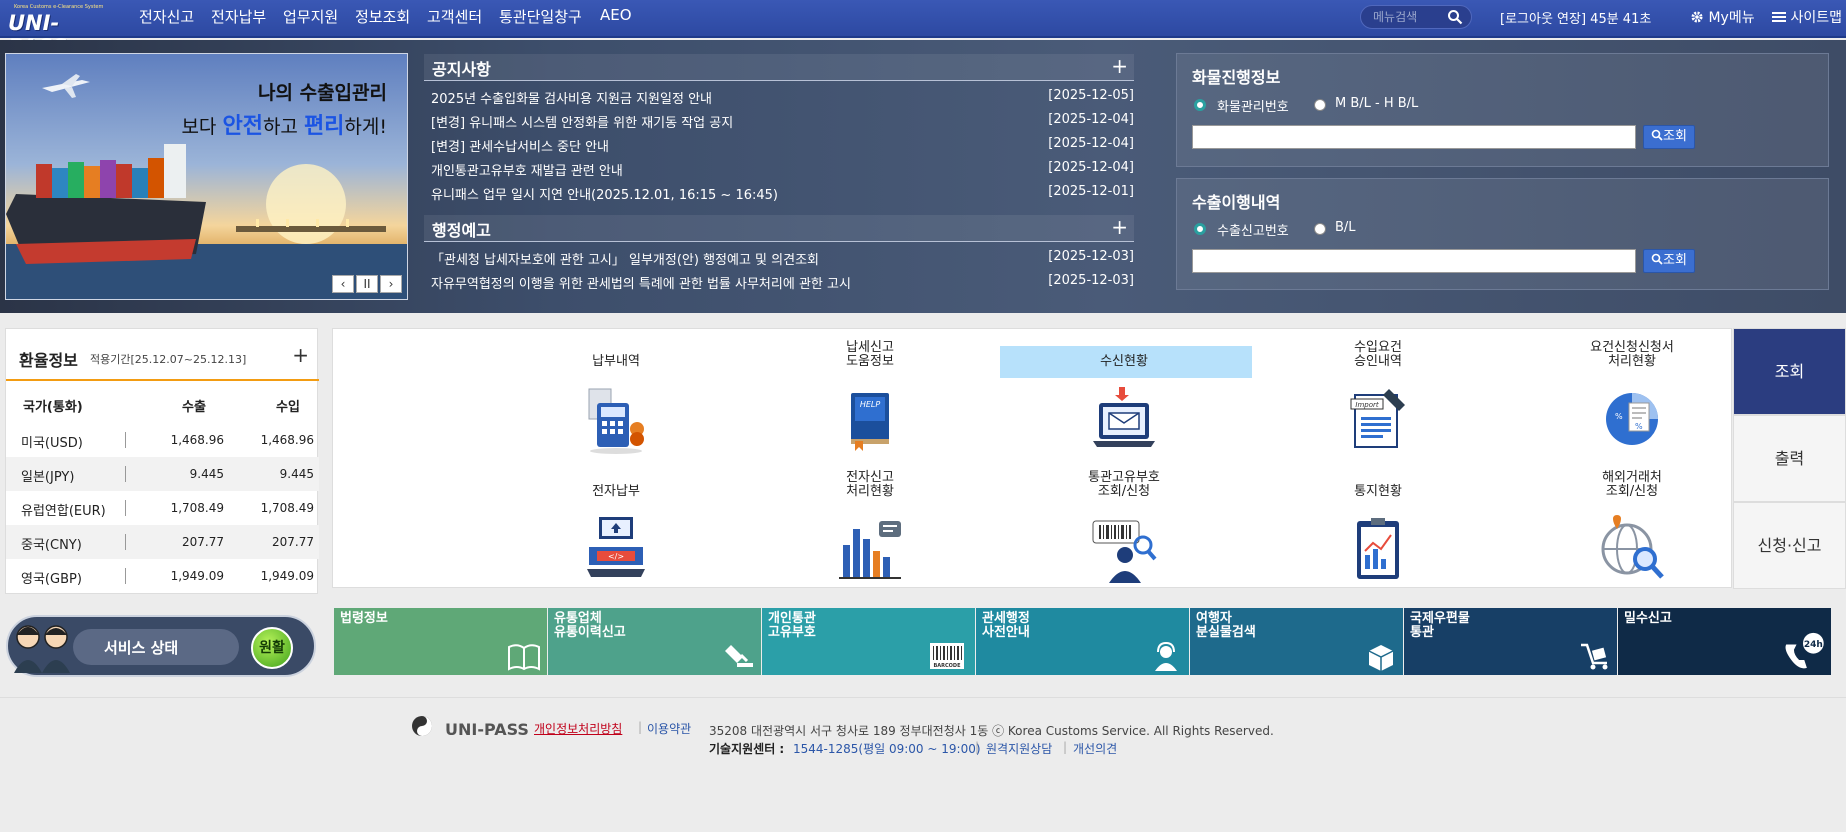 The height and width of the screenshot is (832, 1846). Describe the element at coordinates (870, 422) in the screenshot. I see `help-book-icon: HELP` at that location.